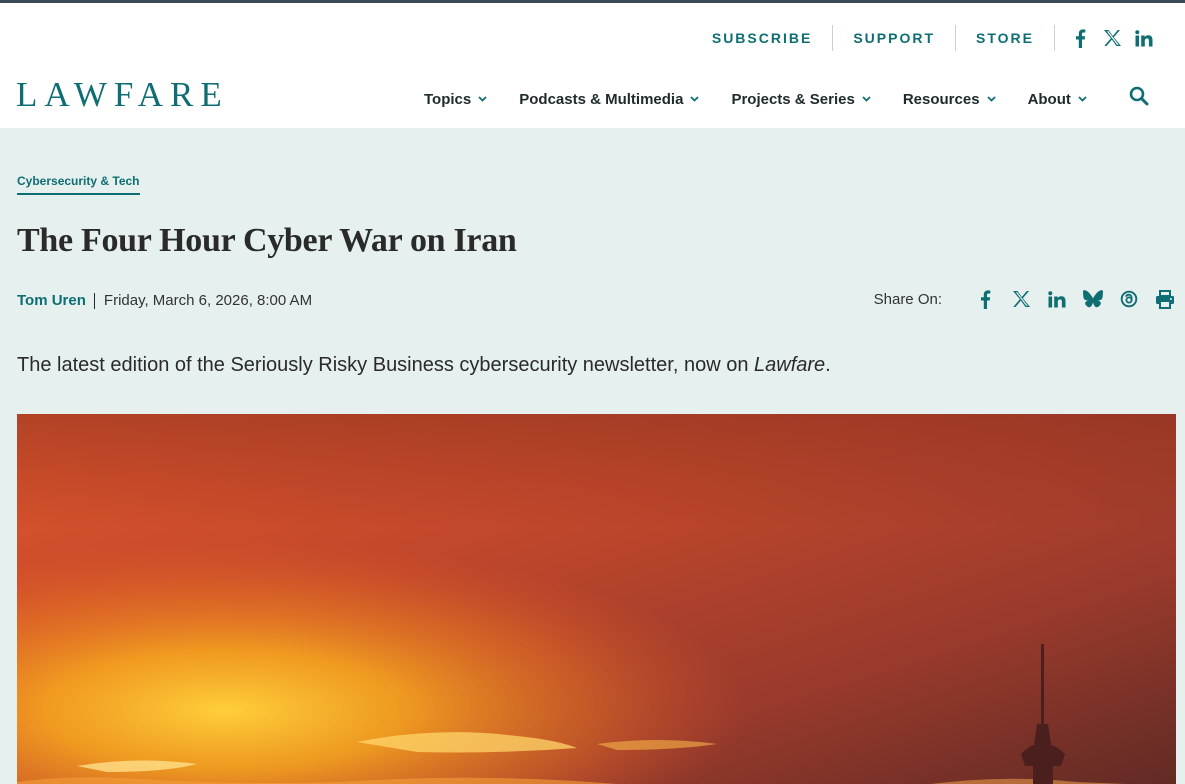  What do you see at coordinates (1129, 299) in the screenshot?
I see `threads-icon` at bounding box center [1129, 299].